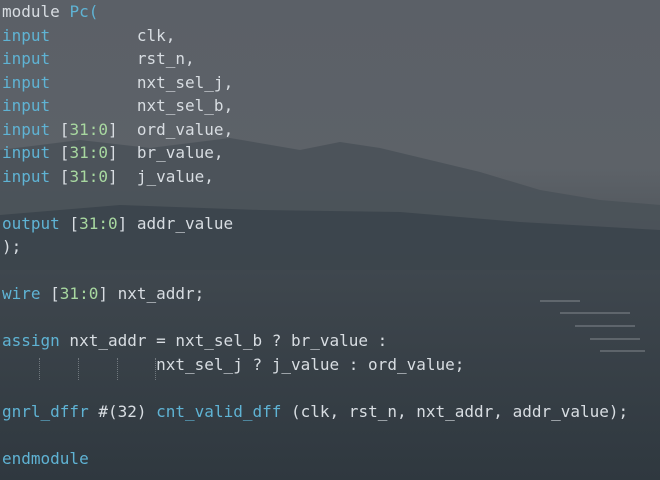  Describe the element at coordinates (31, 223) in the screenshot. I see `code-token: output` at that location.